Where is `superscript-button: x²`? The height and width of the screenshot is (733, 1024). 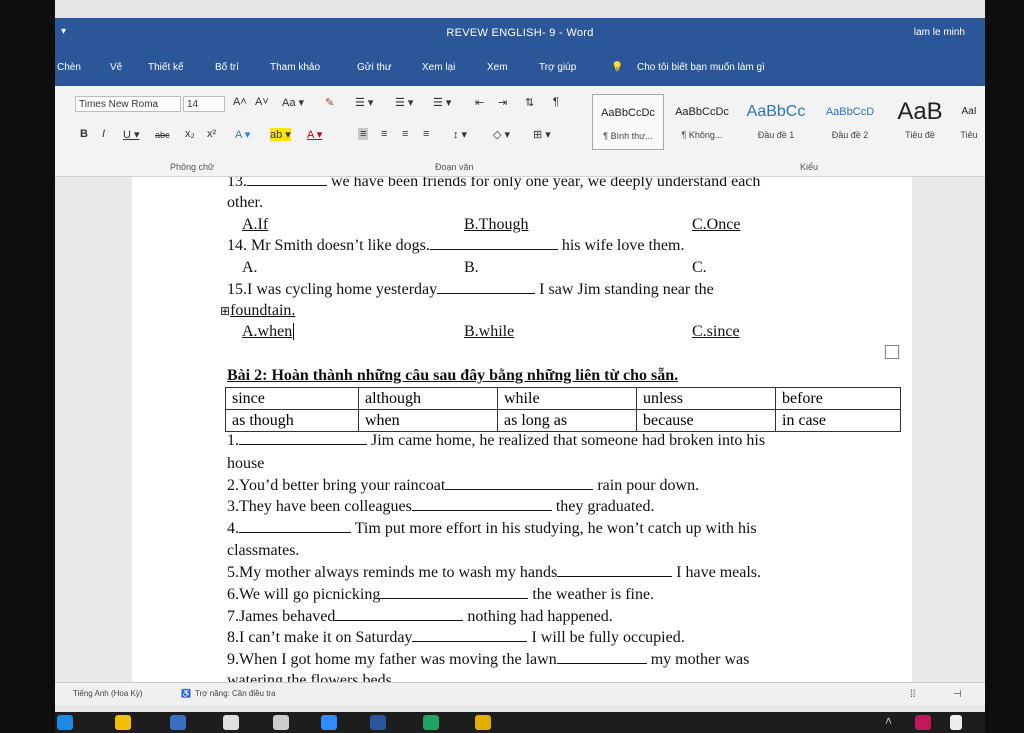
superscript-button: x² is located at coordinates (211, 134).